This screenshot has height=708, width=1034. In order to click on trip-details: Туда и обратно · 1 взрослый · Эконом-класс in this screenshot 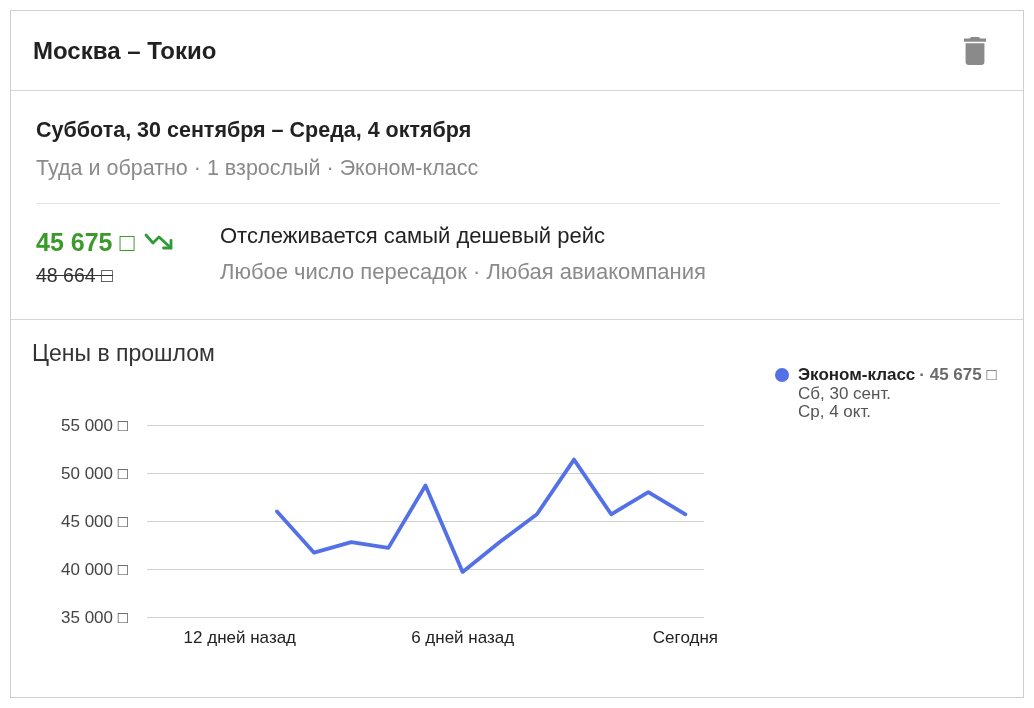, I will do `click(258, 168)`.